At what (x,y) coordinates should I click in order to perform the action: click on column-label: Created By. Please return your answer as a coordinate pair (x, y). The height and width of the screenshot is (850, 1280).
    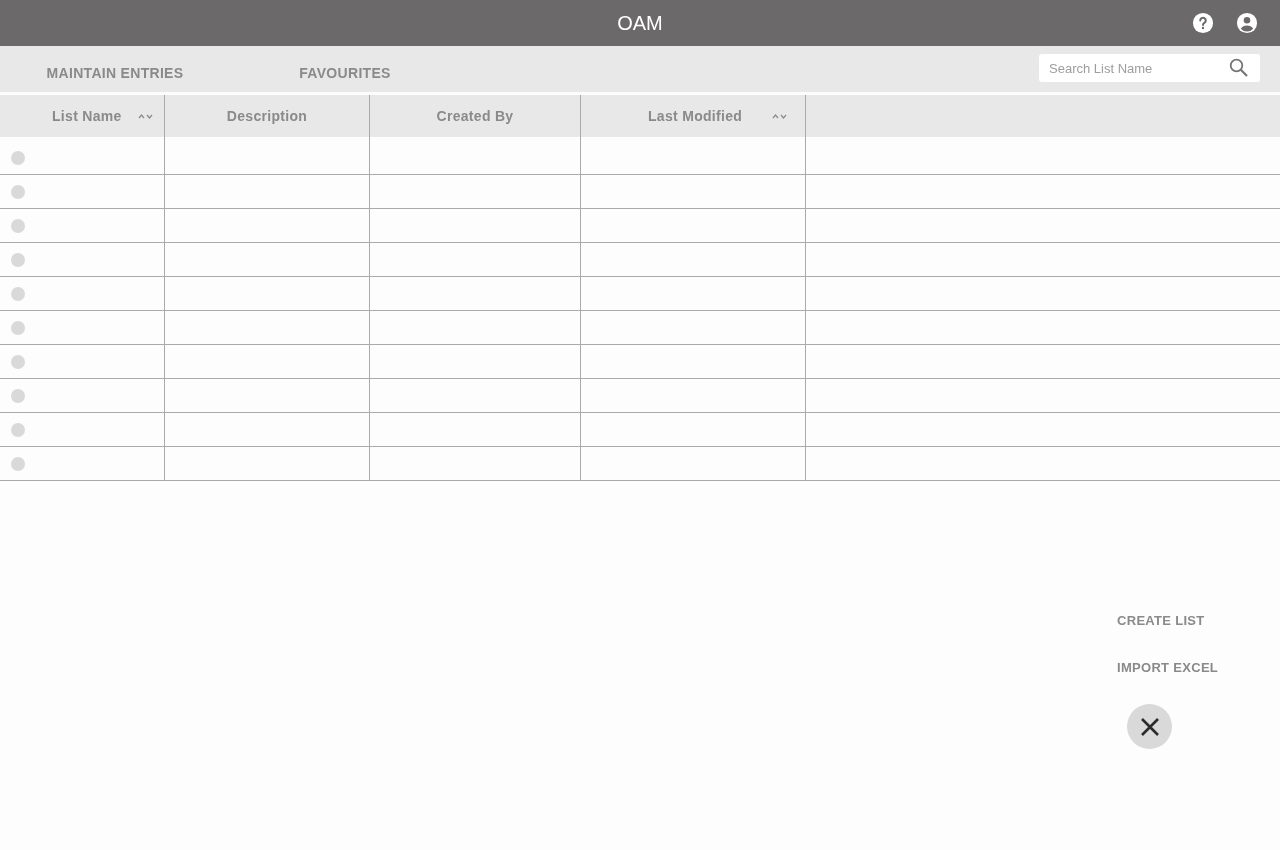
    Looking at the image, I should click on (475, 116).